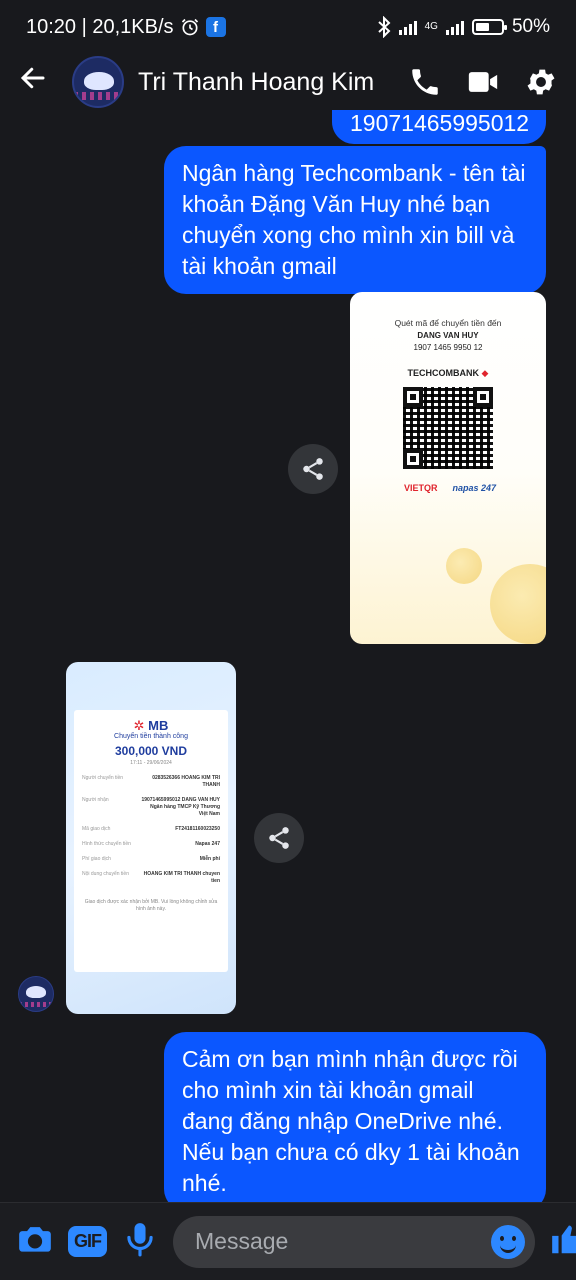 The width and height of the screenshot is (576, 1280). What do you see at coordinates (36, 994) in the screenshot?
I see `sender-avatar` at bounding box center [36, 994].